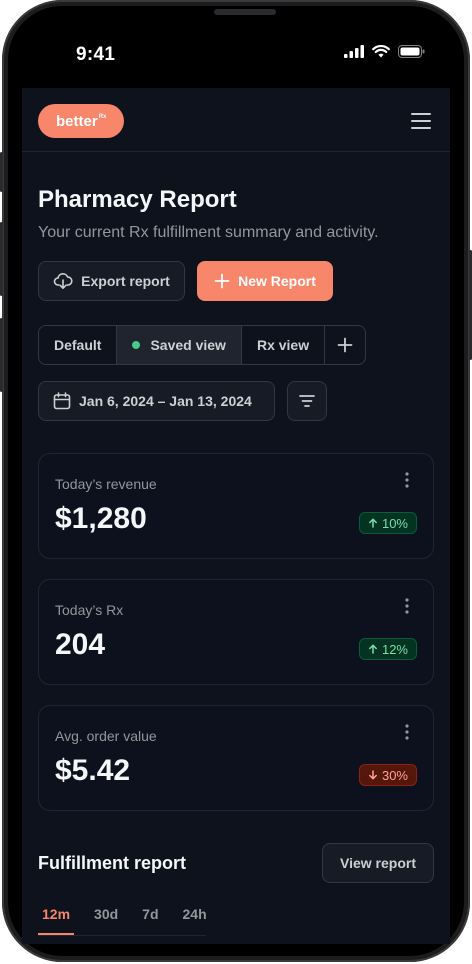 This screenshot has height=964, width=472. I want to click on metric-value: $5.42, so click(93, 770).